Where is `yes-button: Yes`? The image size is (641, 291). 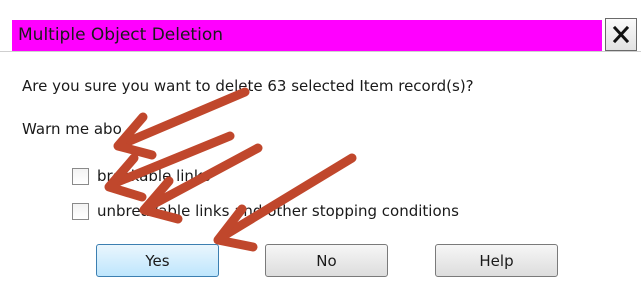 yes-button: Yes is located at coordinates (157, 260).